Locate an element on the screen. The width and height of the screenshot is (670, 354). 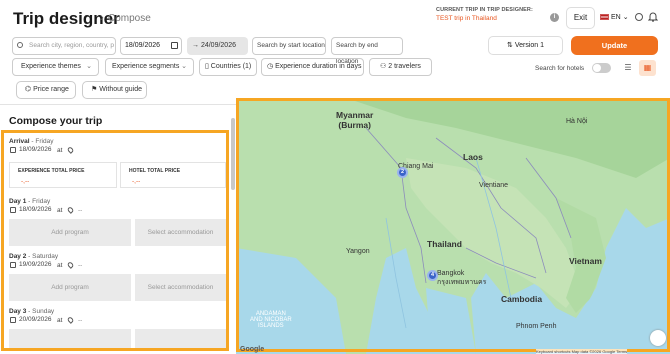
search-input: Search city, region, country, p is located at coordinates (64, 46).